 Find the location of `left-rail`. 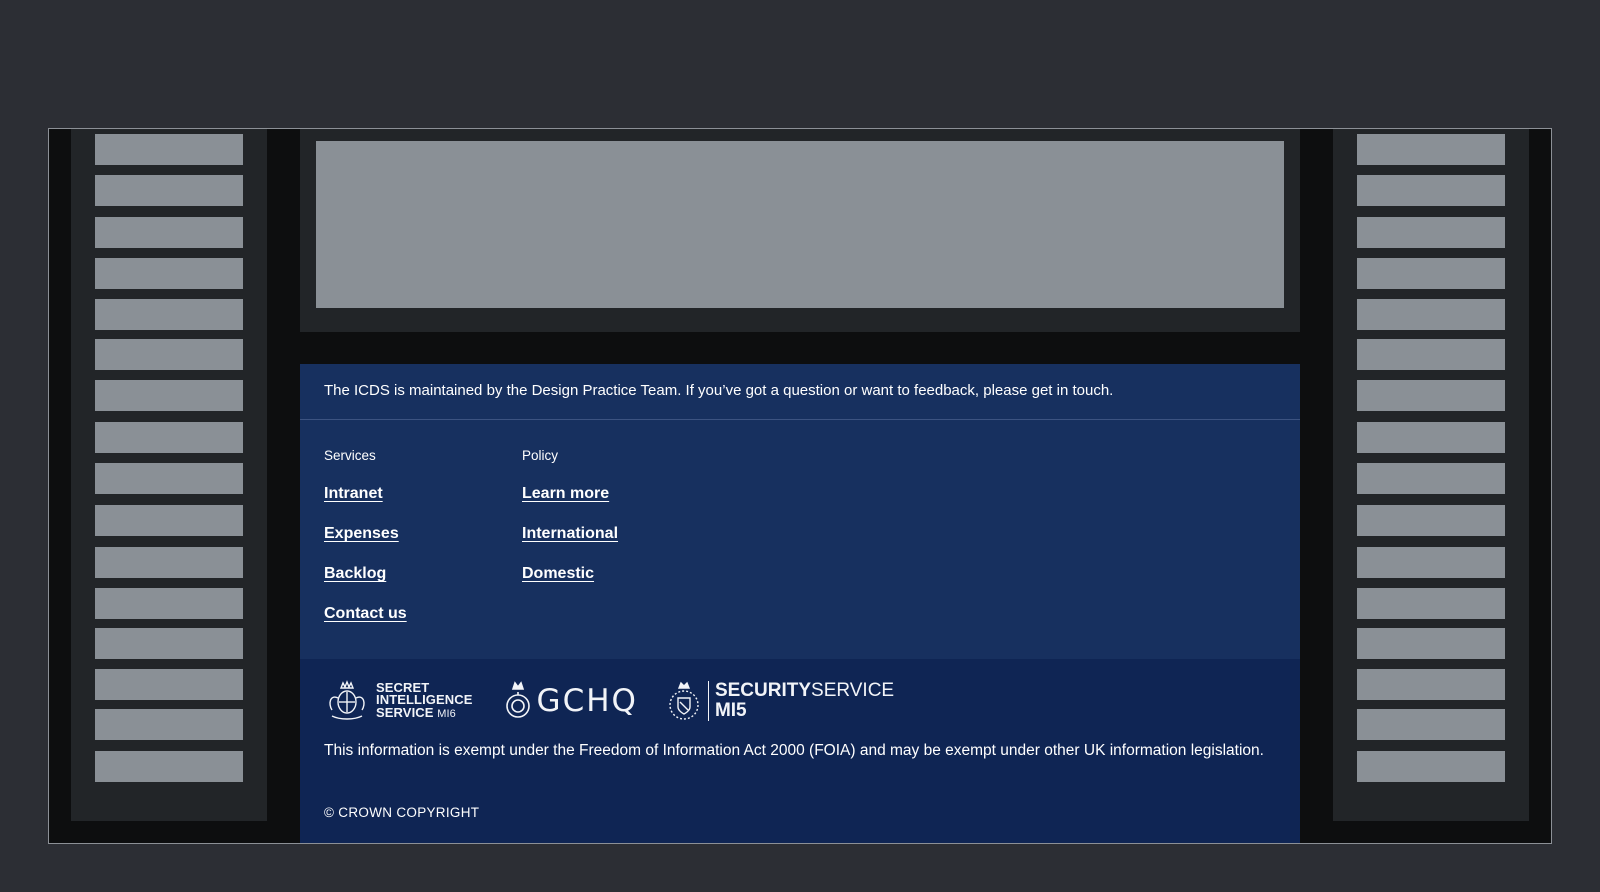

left-rail is located at coordinates (169, 475).